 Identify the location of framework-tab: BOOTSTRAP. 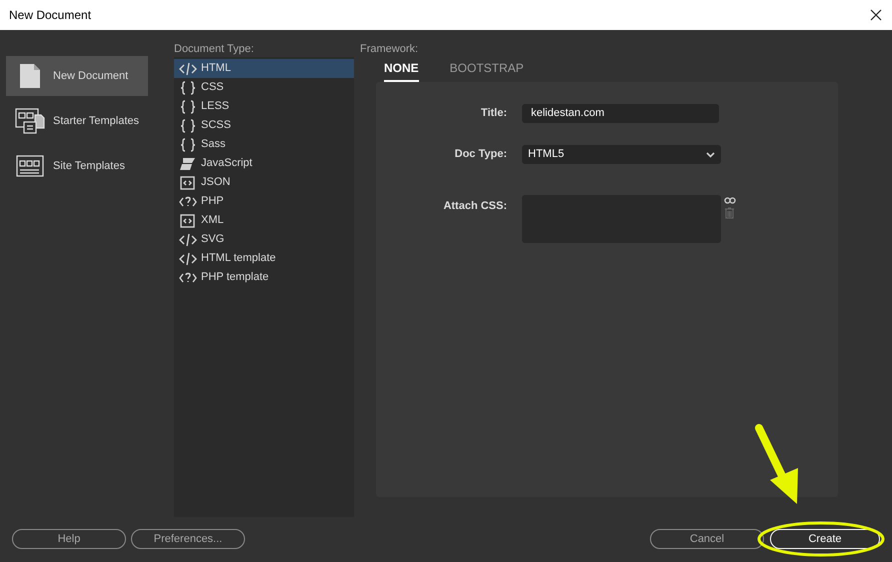
(487, 70).